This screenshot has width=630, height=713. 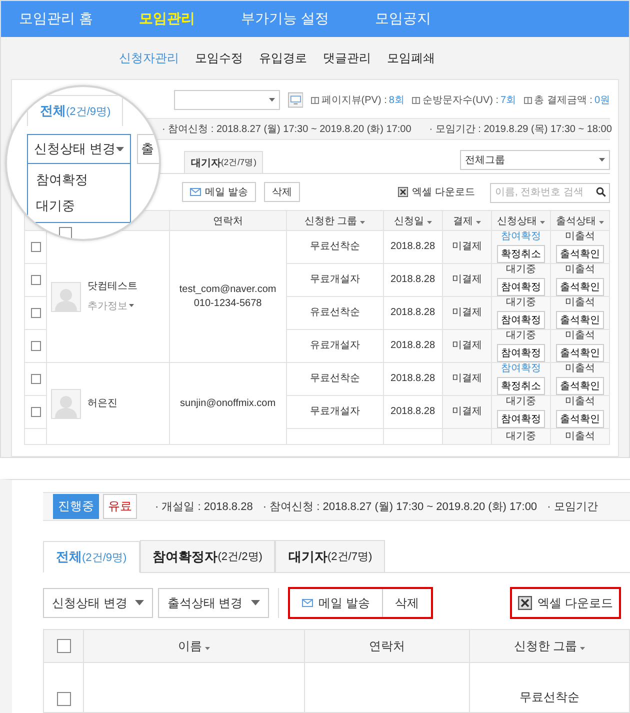 I want to click on group-select: 전체그룹, so click(x=535, y=160).